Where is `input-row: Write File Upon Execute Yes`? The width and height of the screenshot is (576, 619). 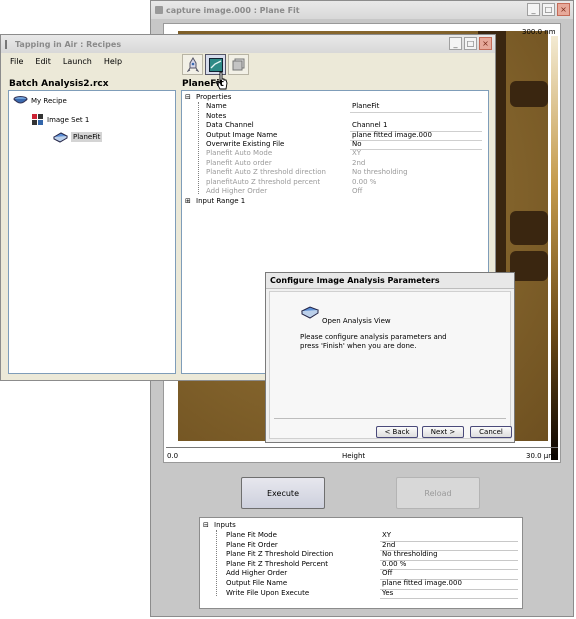 input-row: Write File Upon Execute Yes is located at coordinates (361, 594).